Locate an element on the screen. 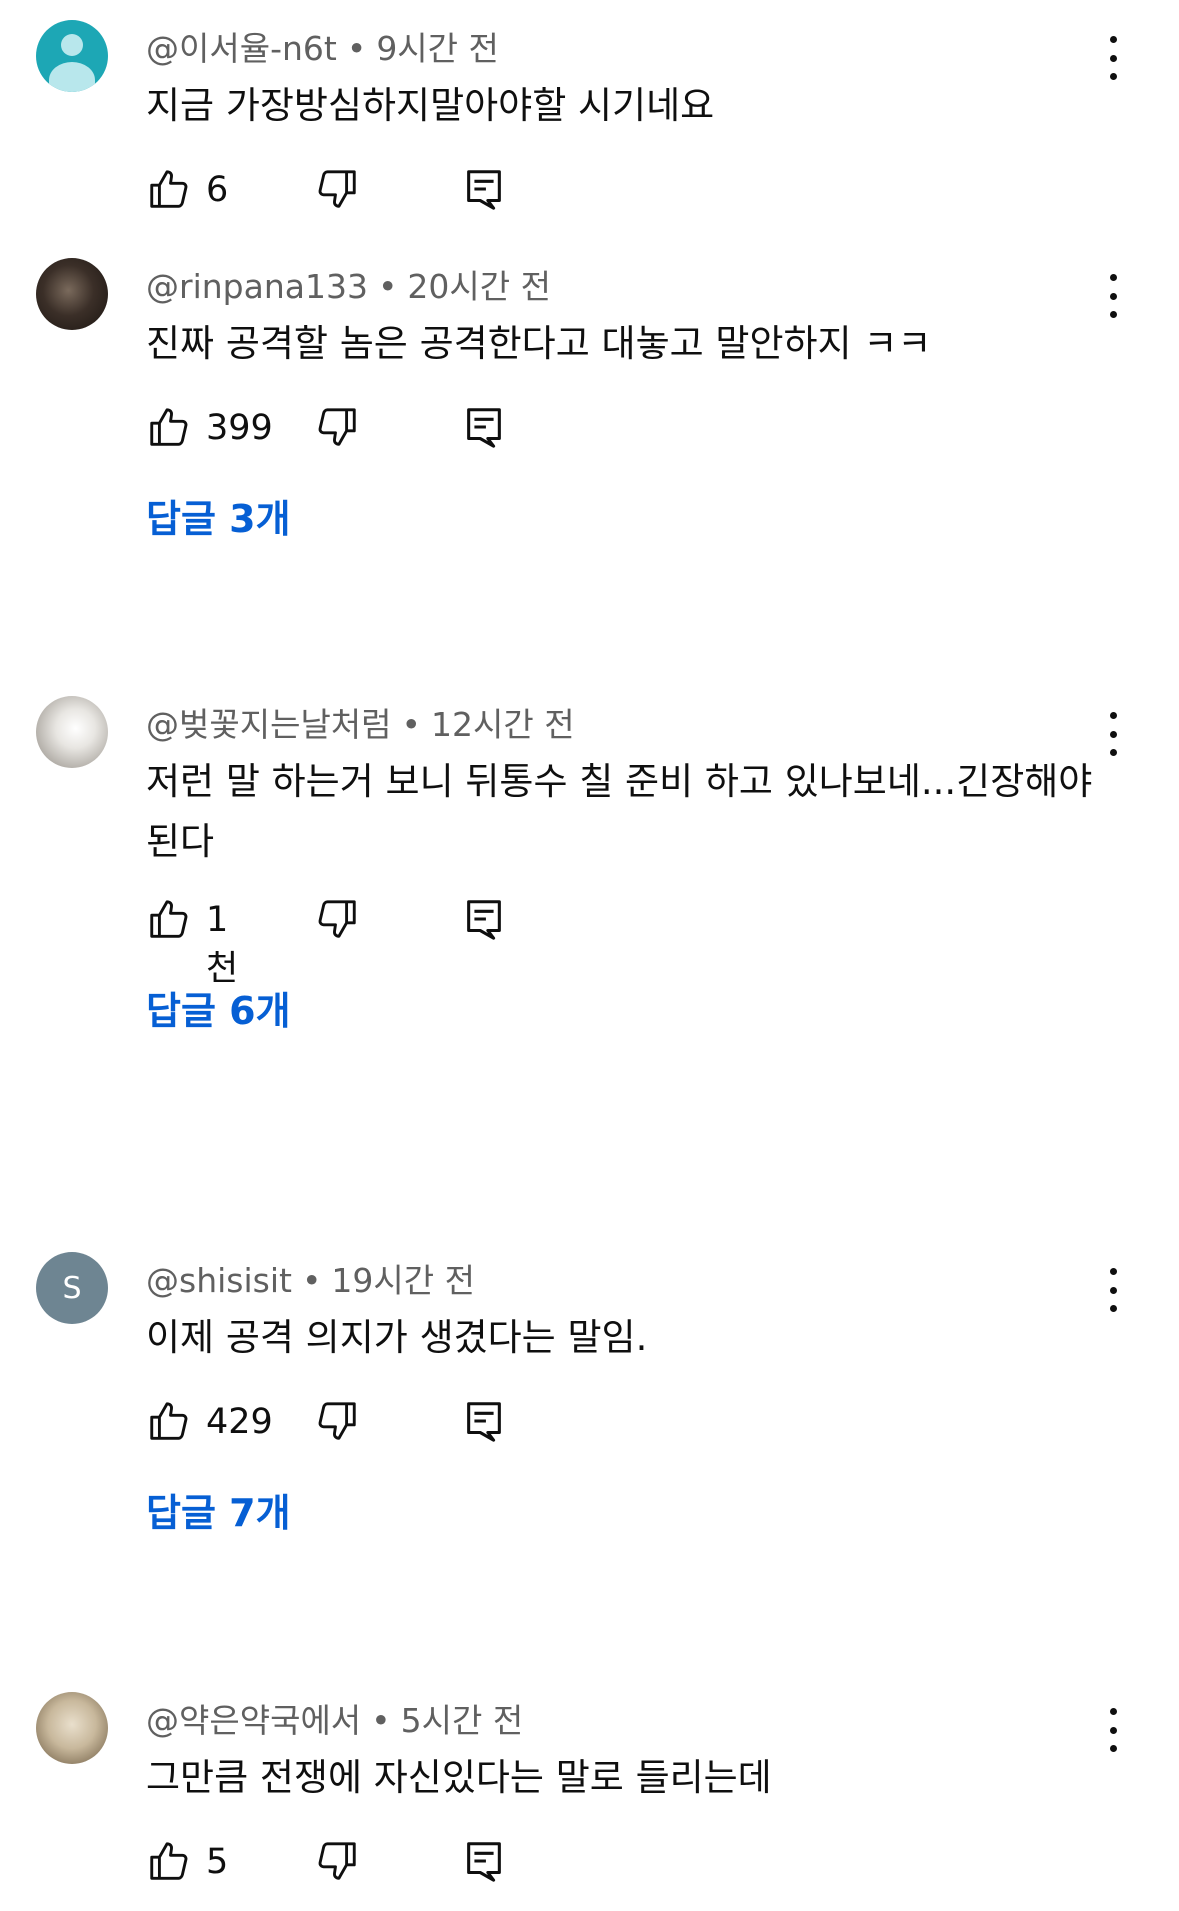  comment-author: @이서율-n6t is located at coordinates (241, 48).